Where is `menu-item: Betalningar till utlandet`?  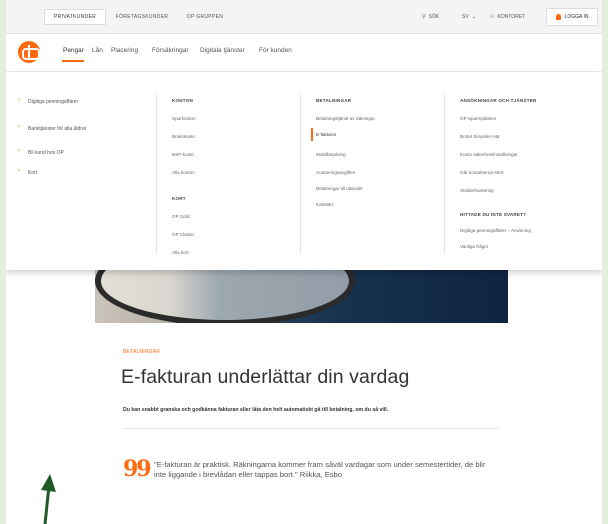 menu-item: Betalningar till utlandet is located at coordinates (339, 188).